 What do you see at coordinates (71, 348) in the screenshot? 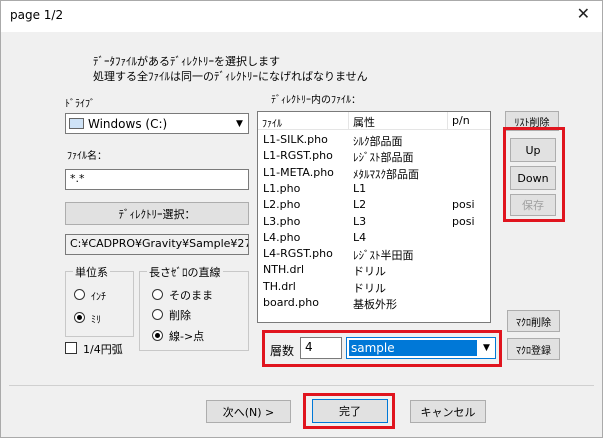
I see `quarter-arc-checkbox` at bounding box center [71, 348].